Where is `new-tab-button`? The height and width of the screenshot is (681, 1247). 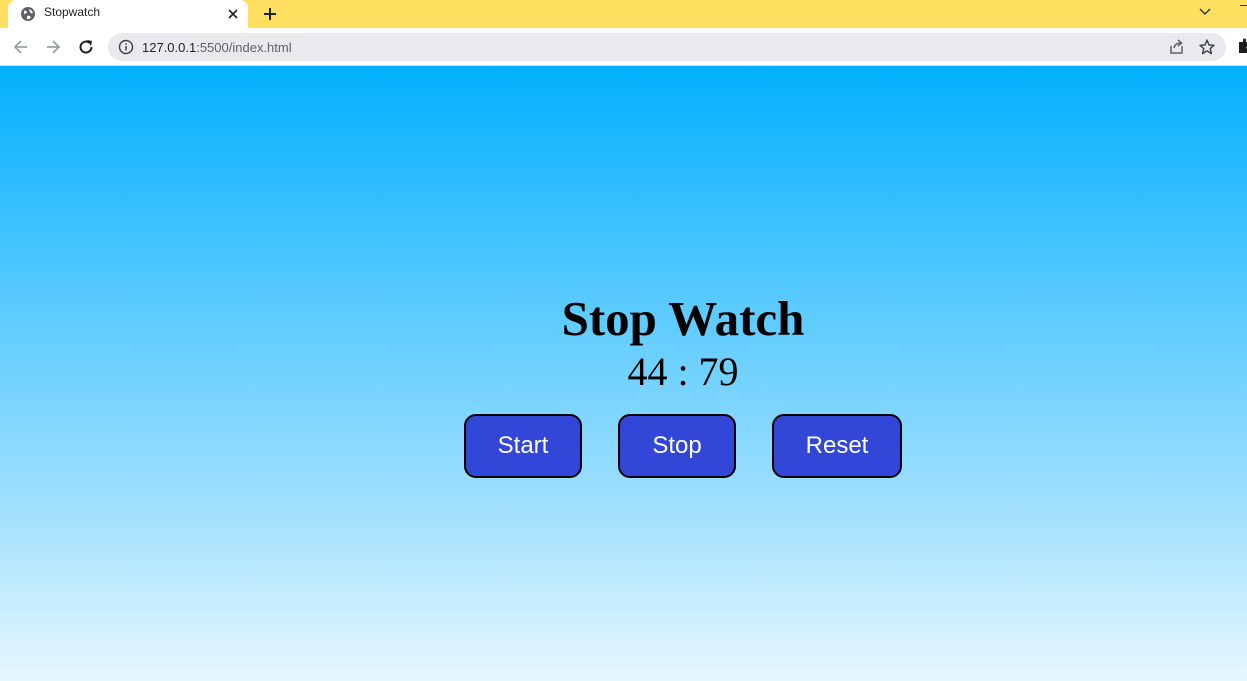
new-tab-button is located at coordinates (270, 14).